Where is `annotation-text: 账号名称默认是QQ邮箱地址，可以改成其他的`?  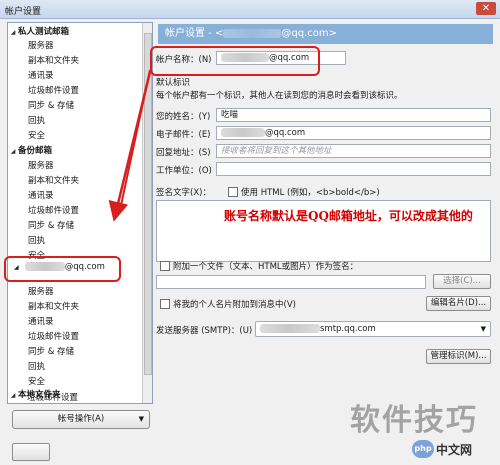
annotation-text: 账号名称默认是QQ邮箱地址，可以改成其他的 is located at coordinates (348, 216).